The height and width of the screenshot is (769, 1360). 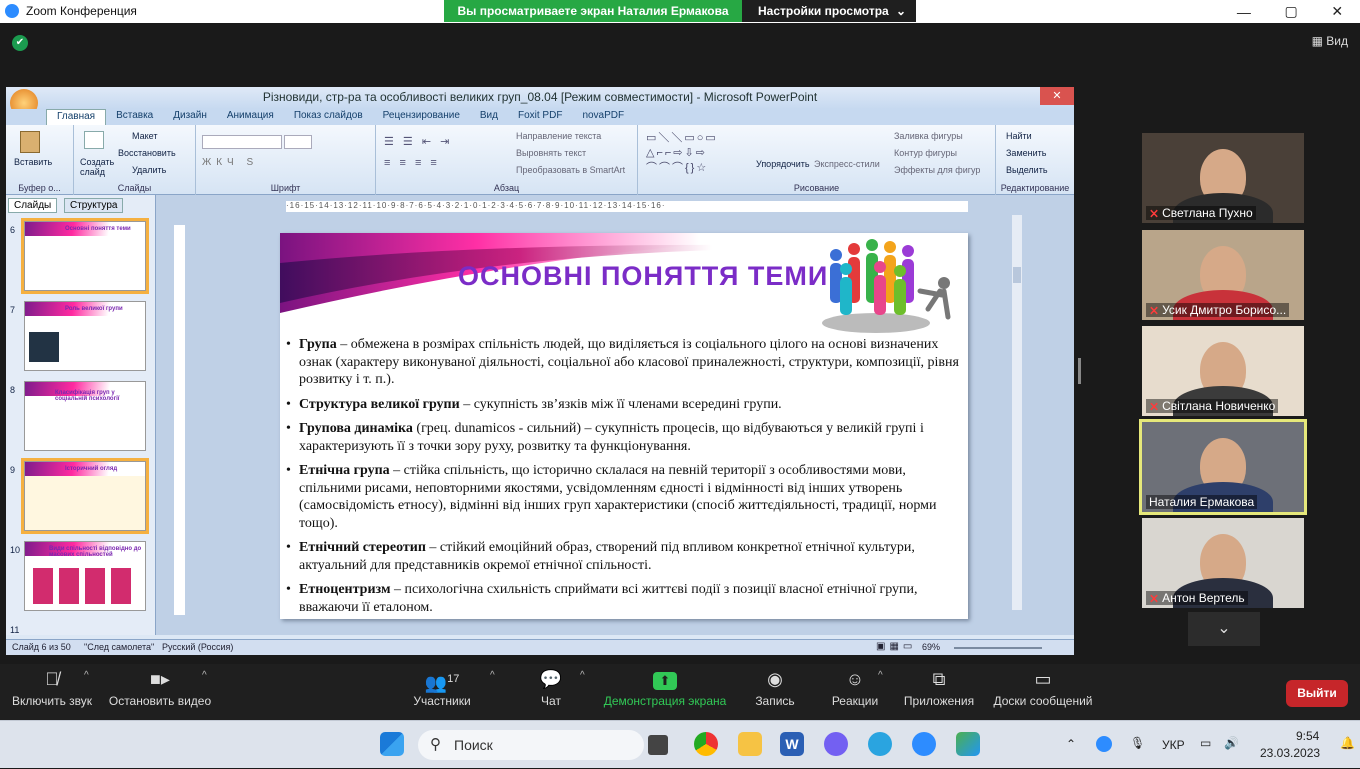 I want to click on language-status: Русский (Россия), so click(x=197, y=647).